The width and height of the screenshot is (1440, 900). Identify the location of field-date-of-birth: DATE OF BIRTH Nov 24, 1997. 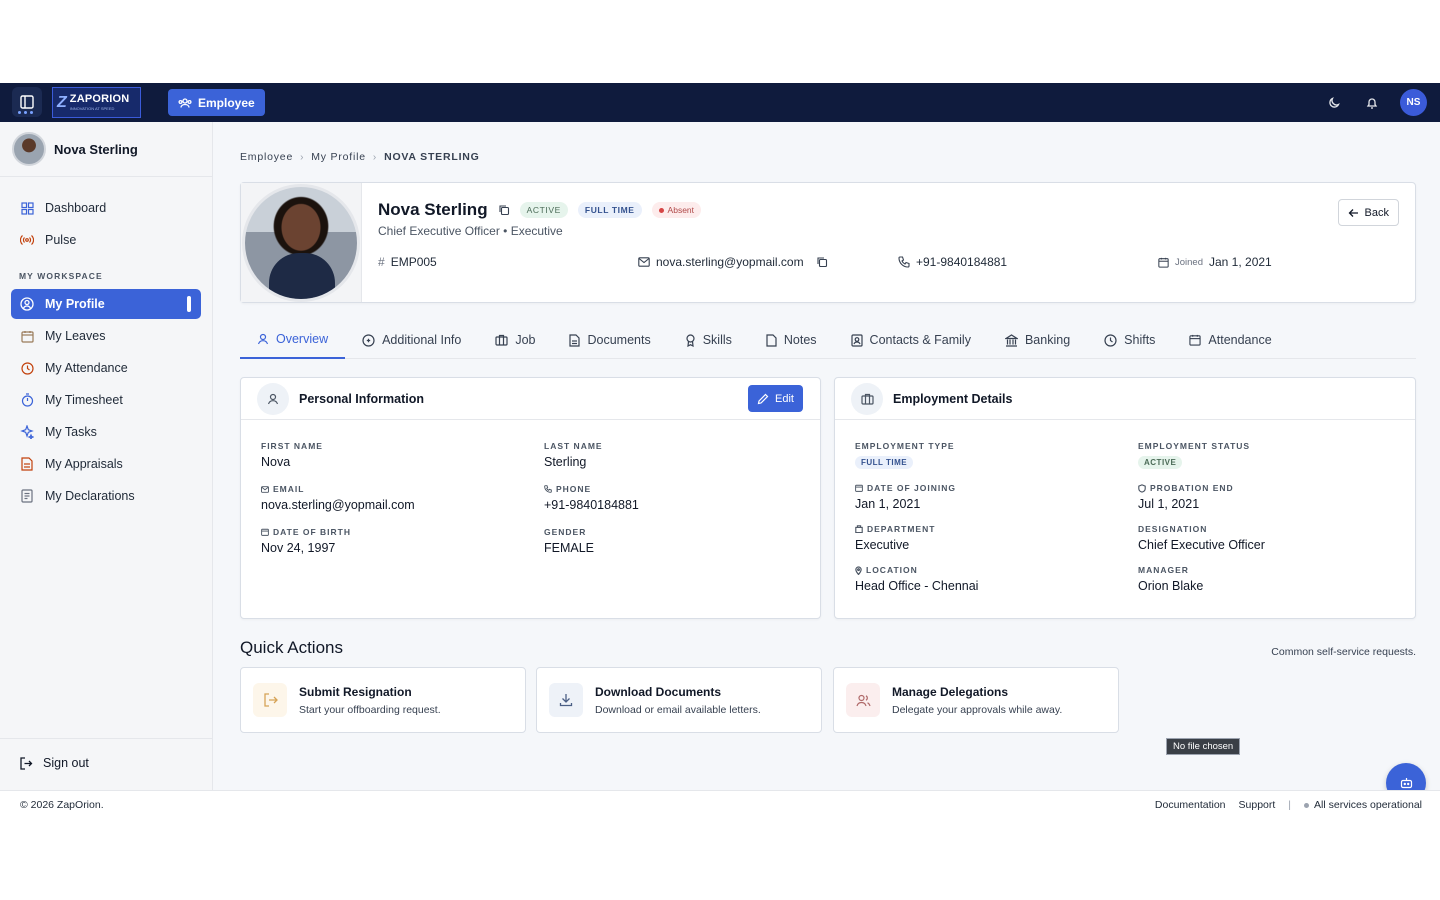
(402, 540).